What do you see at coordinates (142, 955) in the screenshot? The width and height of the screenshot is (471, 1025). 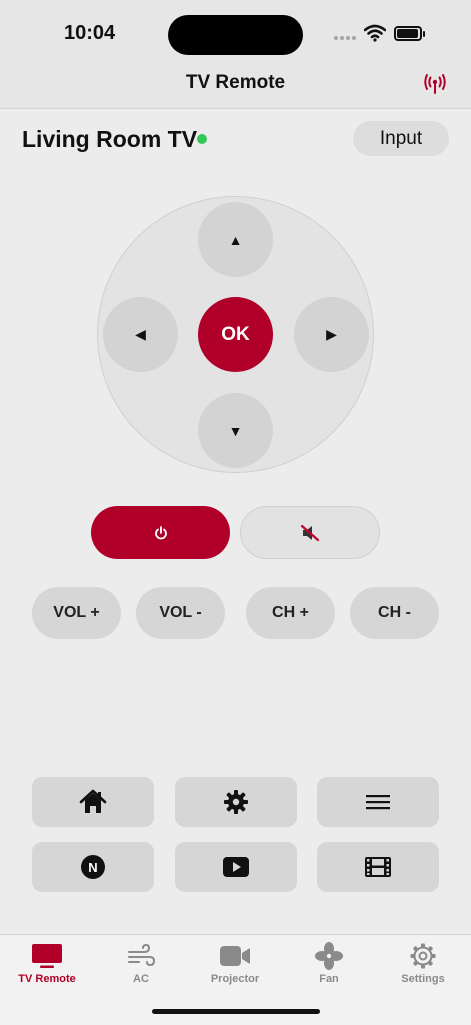 I see `wind-icon` at bounding box center [142, 955].